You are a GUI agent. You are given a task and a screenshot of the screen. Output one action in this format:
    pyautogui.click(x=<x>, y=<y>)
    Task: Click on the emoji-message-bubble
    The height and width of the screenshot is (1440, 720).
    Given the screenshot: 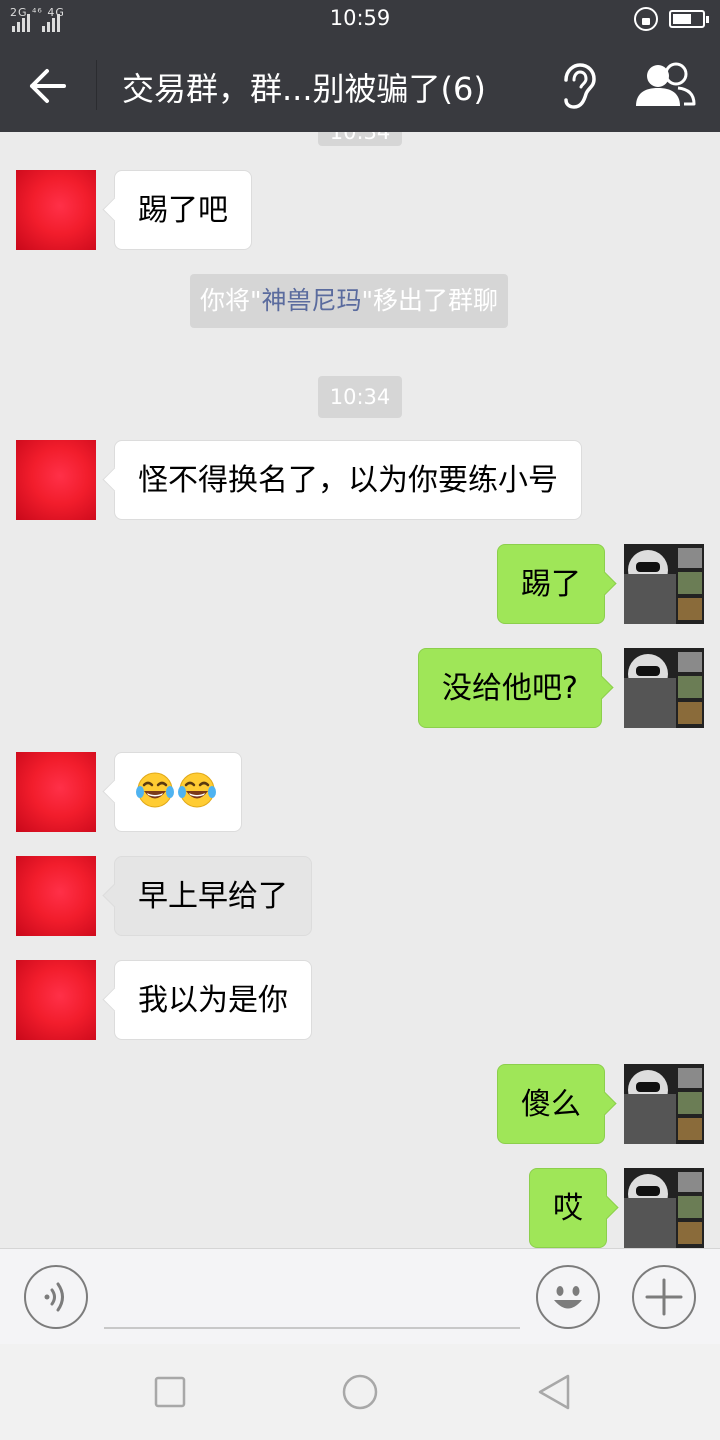 What is the action you would take?
    pyautogui.click(x=178, y=792)
    